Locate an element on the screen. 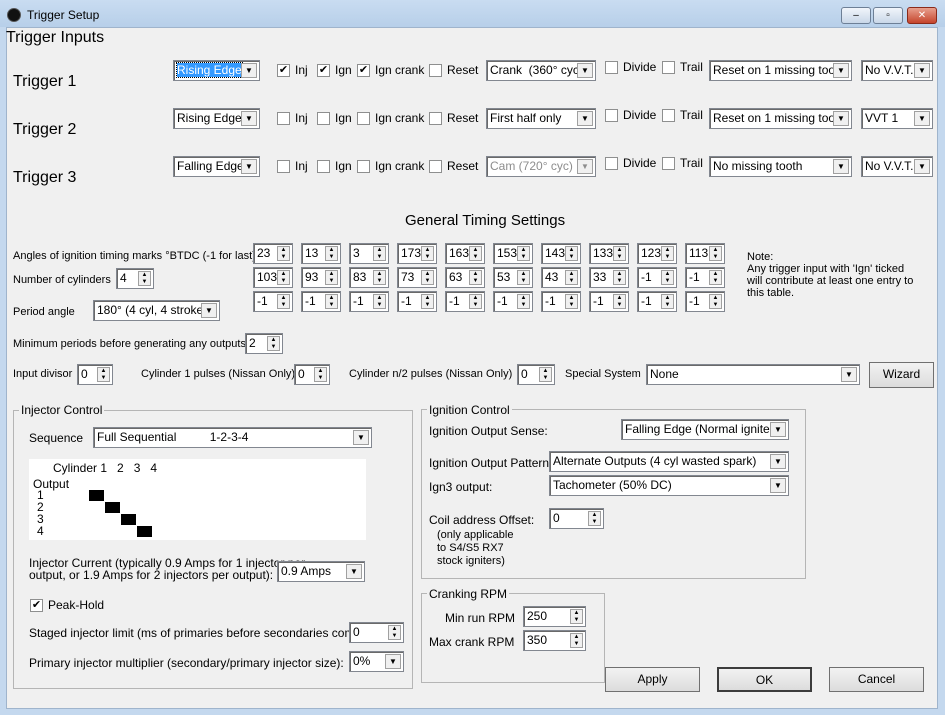 The height and width of the screenshot is (715, 945). inj-checkbox: ✔ is located at coordinates (283, 70).